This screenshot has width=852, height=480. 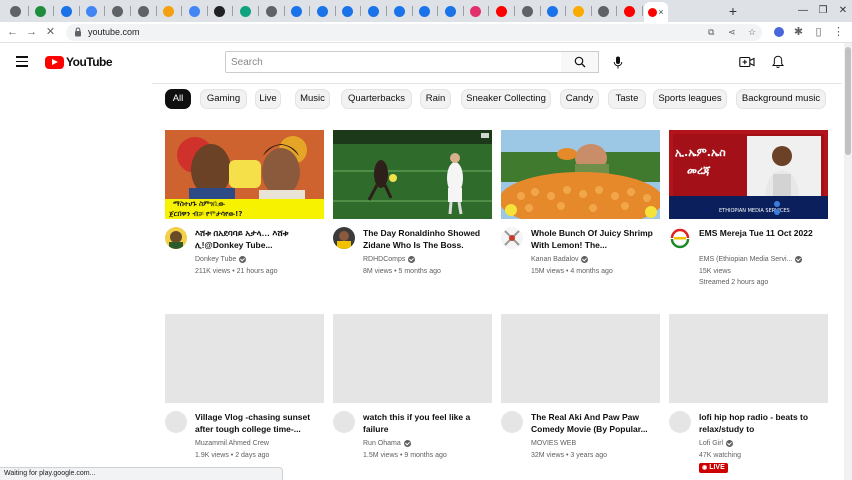 I want to click on globe-icon, so click(x=527, y=11).